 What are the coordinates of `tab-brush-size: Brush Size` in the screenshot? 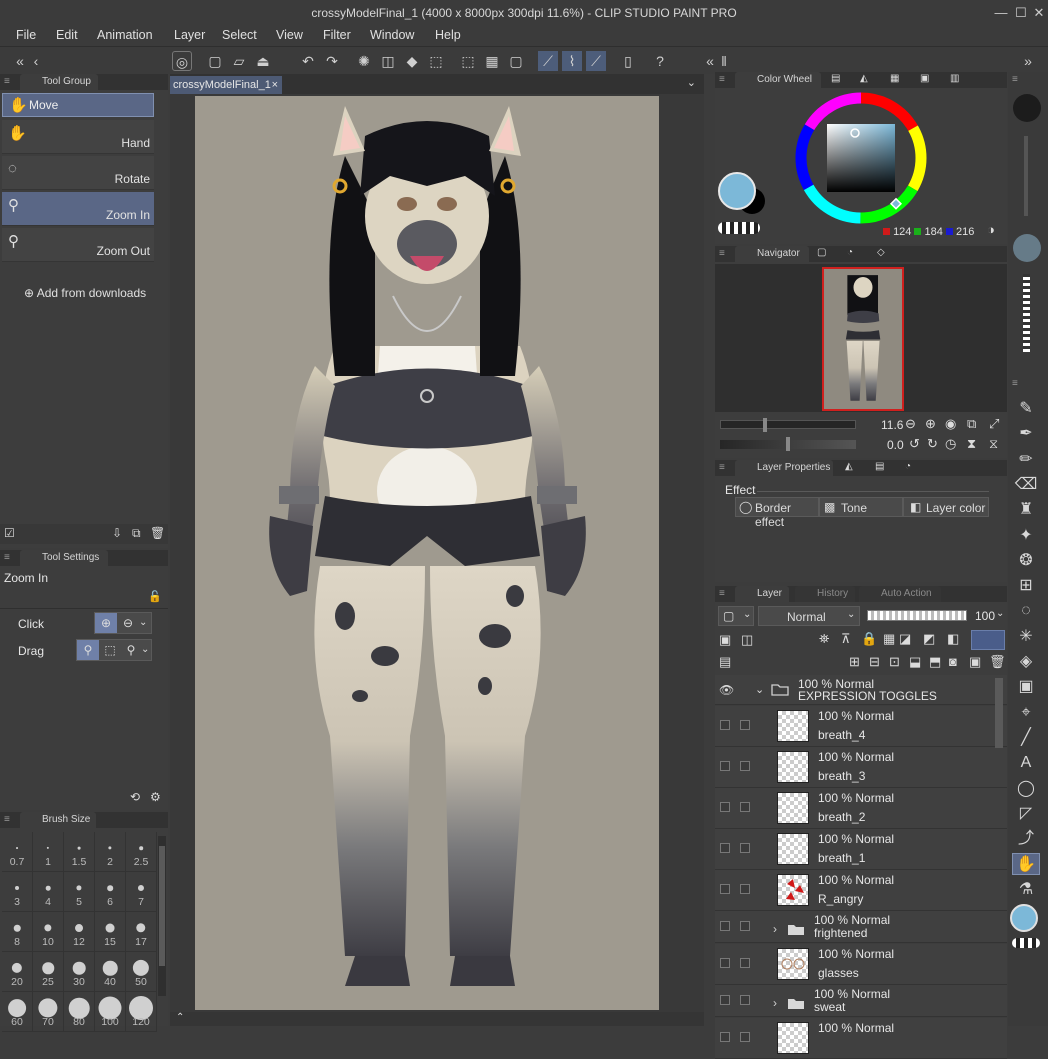 It's located at (58, 820).